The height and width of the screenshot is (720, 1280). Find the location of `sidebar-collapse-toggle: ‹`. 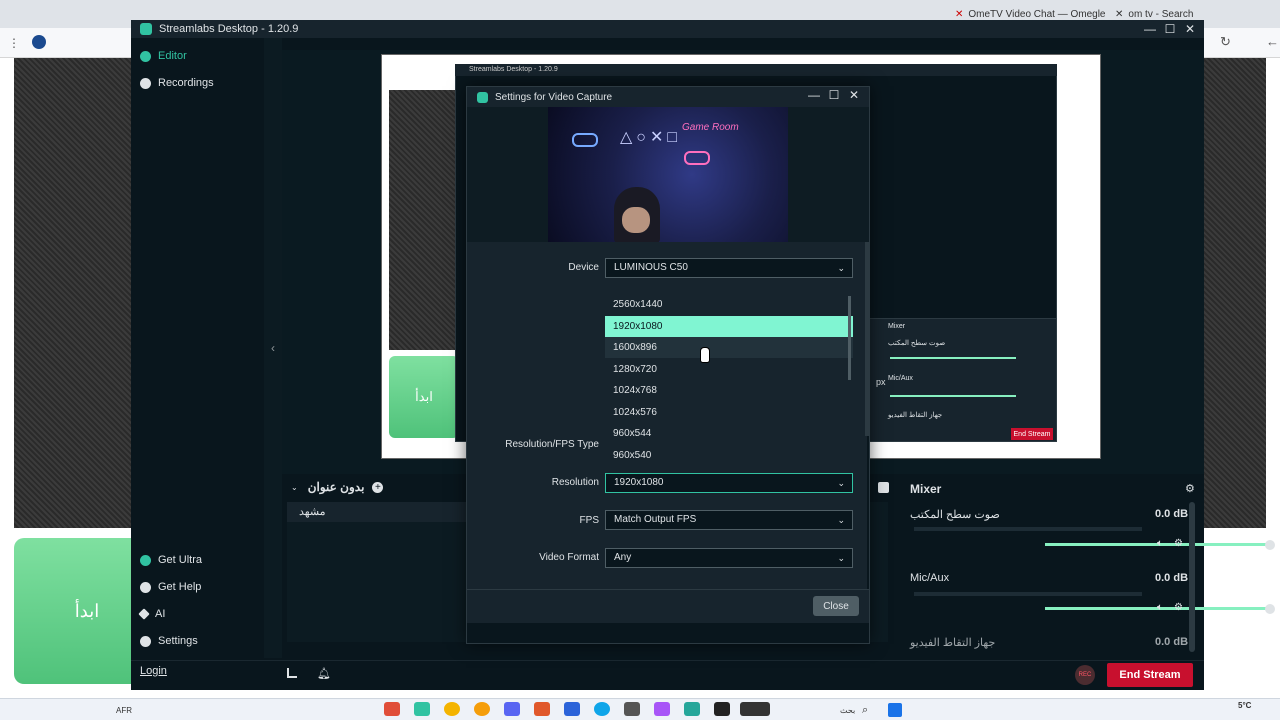

sidebar-collapse-toggle: ‹ is located at coordinates (273, 348).